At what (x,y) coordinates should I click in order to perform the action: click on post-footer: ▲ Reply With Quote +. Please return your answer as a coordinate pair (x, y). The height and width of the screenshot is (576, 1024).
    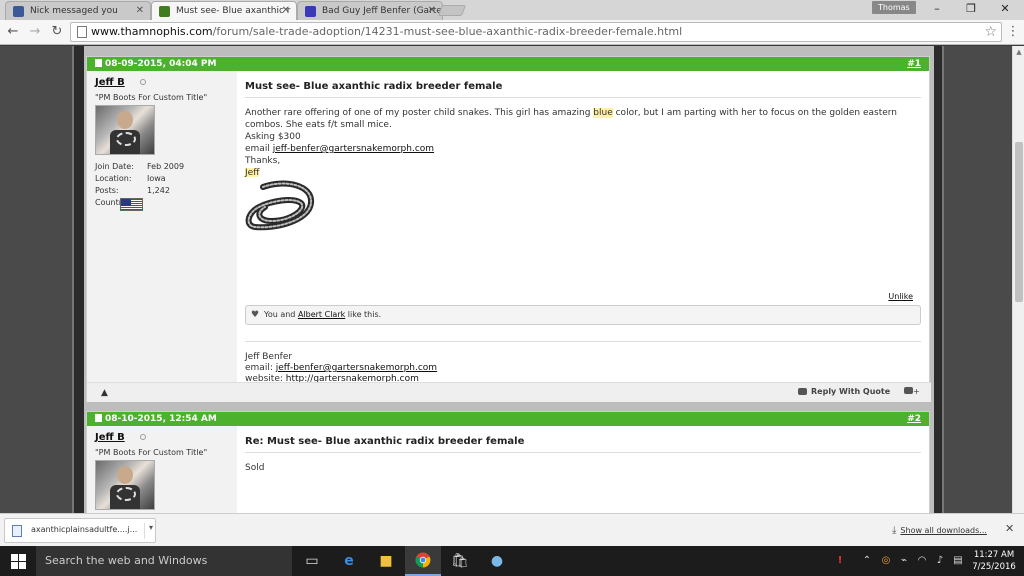
    Looking at the image, I should click on (509, 392).